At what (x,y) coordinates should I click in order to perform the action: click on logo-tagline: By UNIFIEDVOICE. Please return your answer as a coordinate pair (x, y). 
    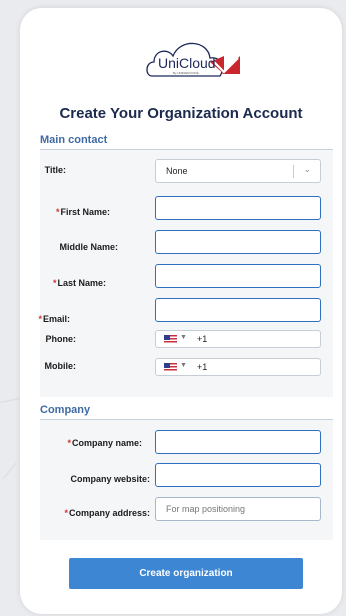
    Looking at the image, I should click on (186, 73).